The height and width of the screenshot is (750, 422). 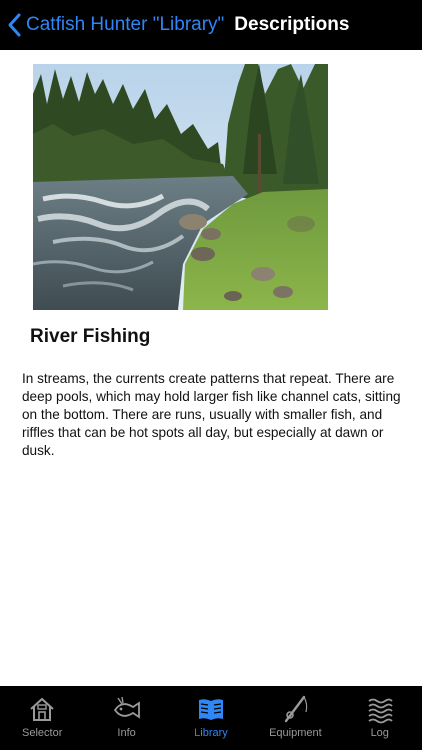 I want to click on tab-selector: Selector, so click(x=42, y=712).